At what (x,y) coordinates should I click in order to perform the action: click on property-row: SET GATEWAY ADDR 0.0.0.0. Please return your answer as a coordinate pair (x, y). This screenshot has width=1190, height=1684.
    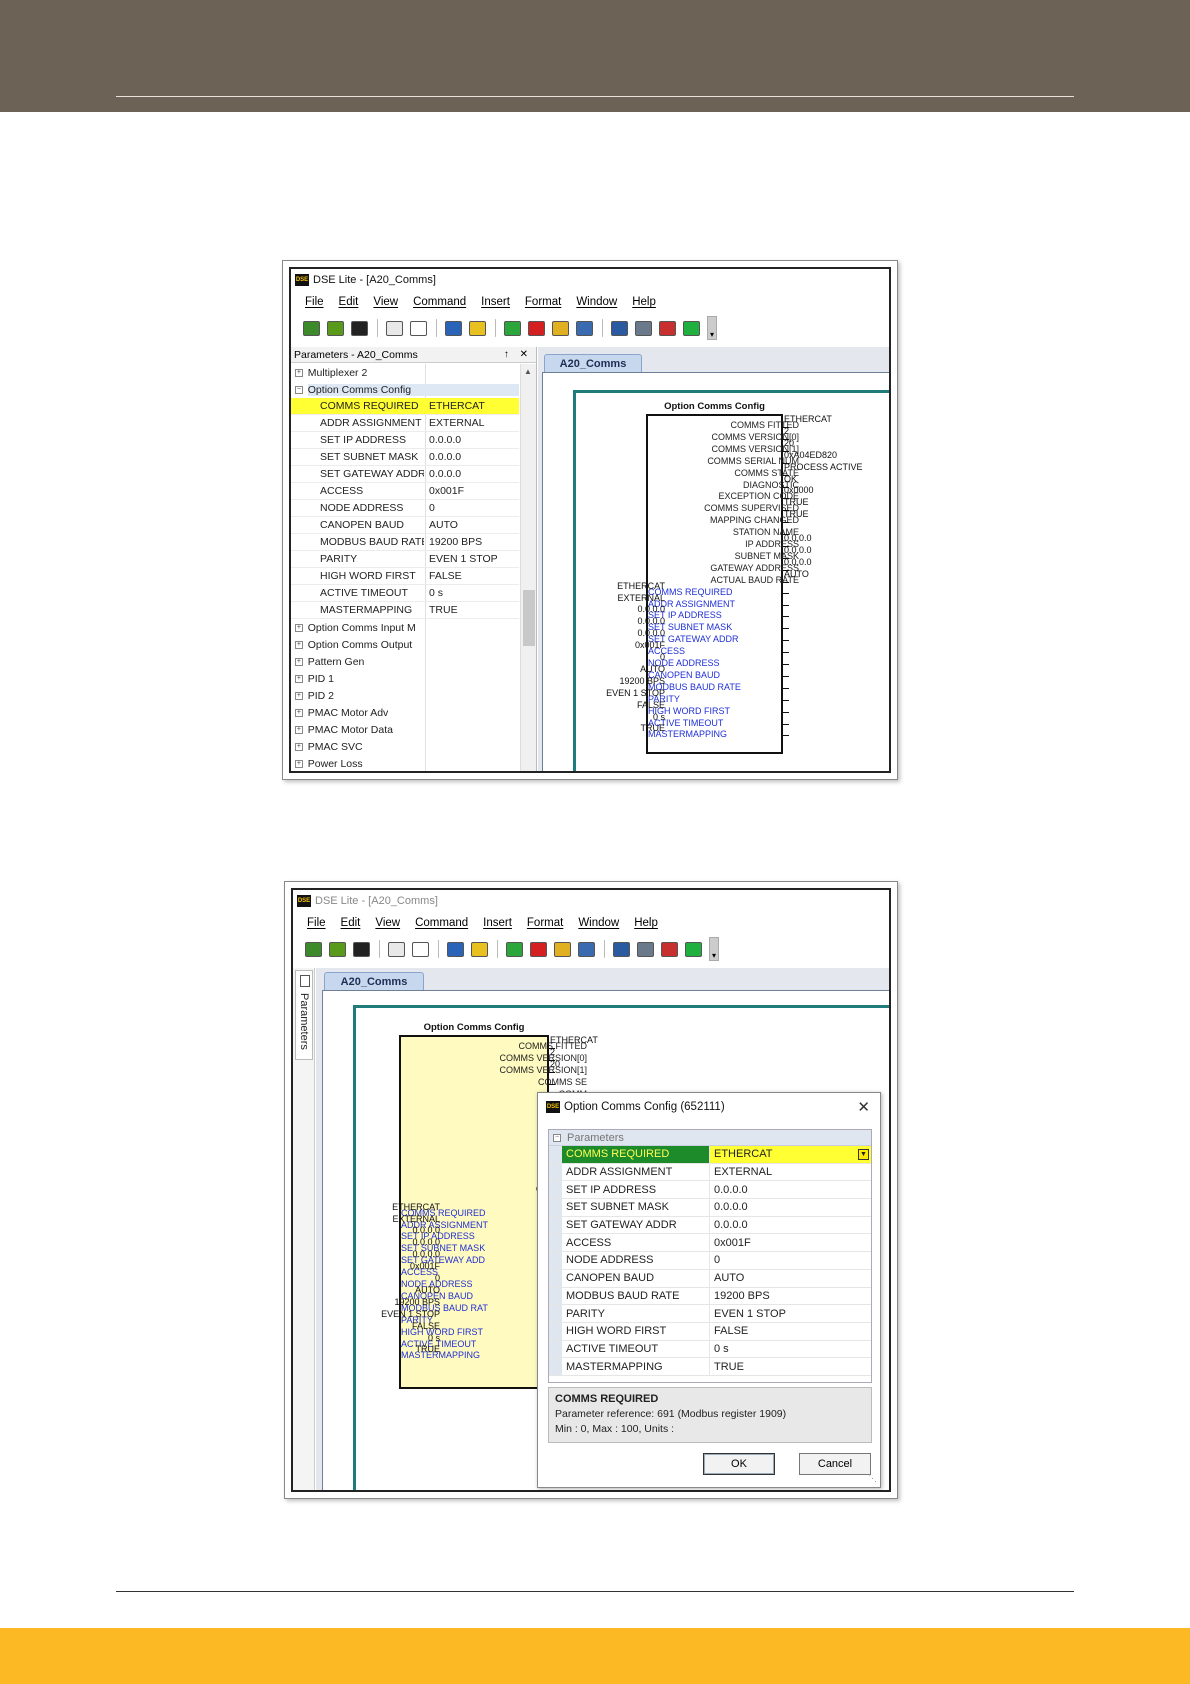
    Looking at the image, I should click on (710, 1225).